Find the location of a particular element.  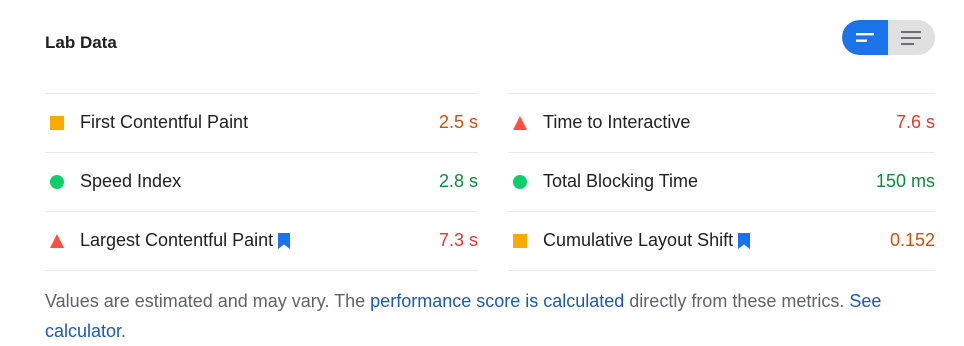

metric-label: Time to Interactive is located at coordinates (617, 122).